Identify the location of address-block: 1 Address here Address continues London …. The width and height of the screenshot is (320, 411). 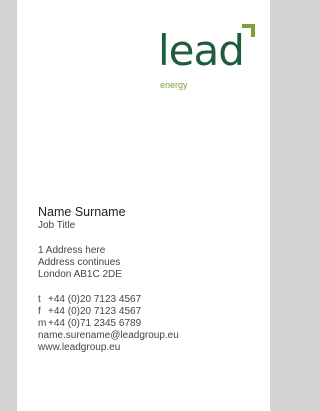
(148, 263).